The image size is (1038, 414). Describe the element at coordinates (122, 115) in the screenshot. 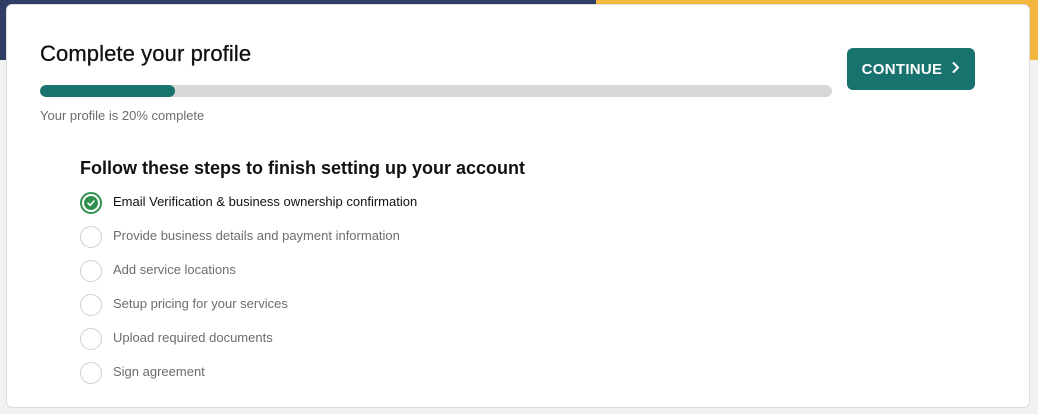

I see `progress-text: Your profile is 20% complete` at that location.